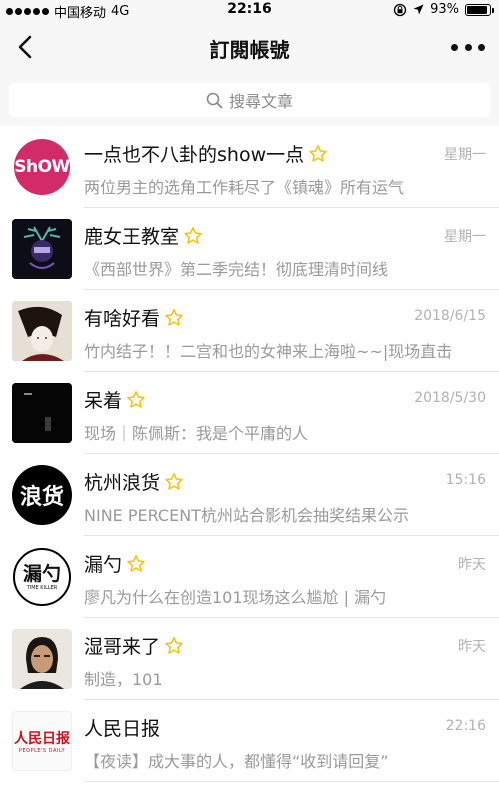 This screenshot has width=499, height=786. I want to click on battery-percent: 93%, so click(444, 9).